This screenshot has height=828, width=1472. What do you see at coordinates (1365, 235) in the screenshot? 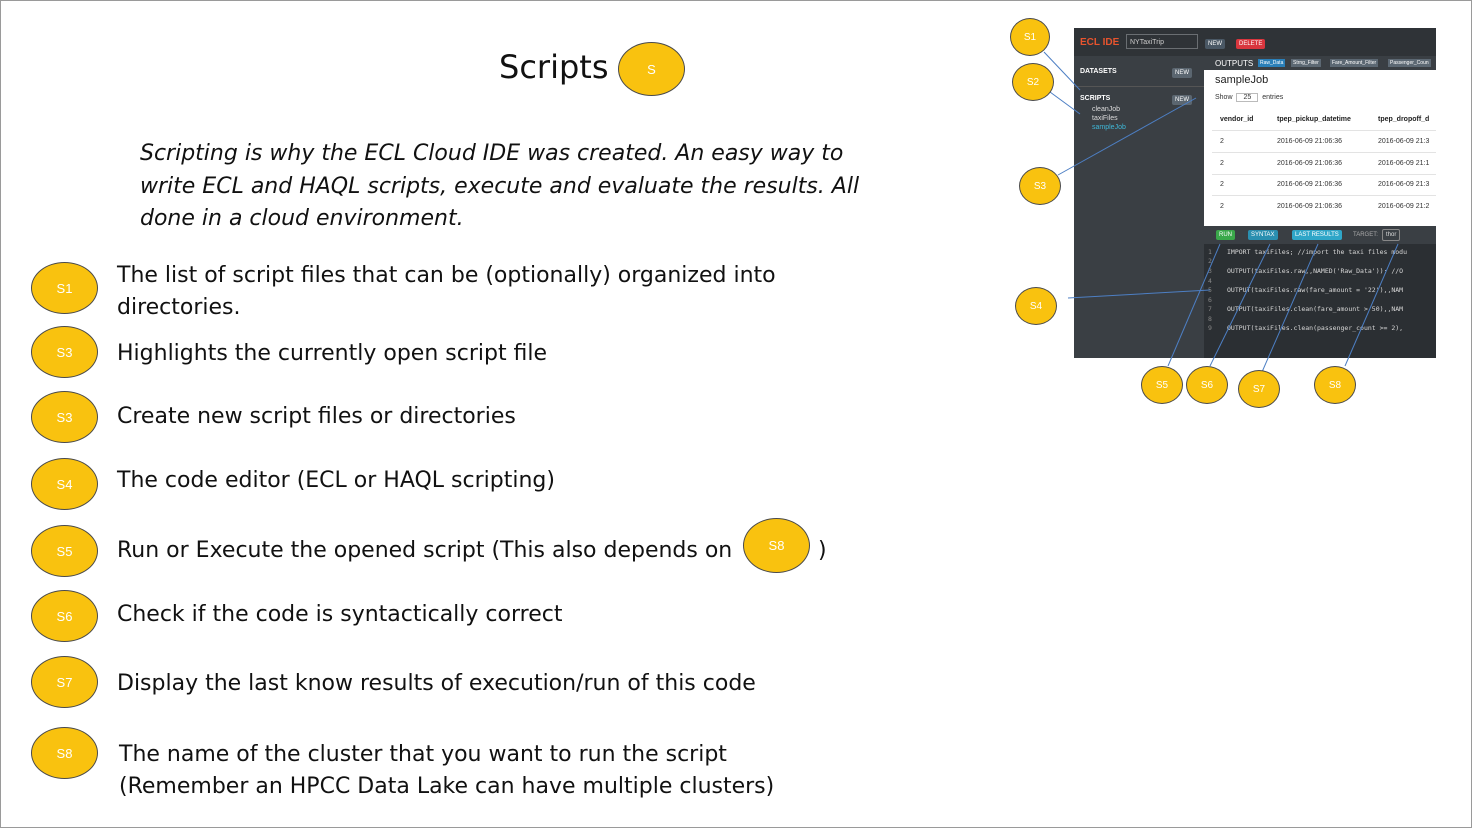
I see `target-label: TARGET:` at bounding box center [1365, 235].